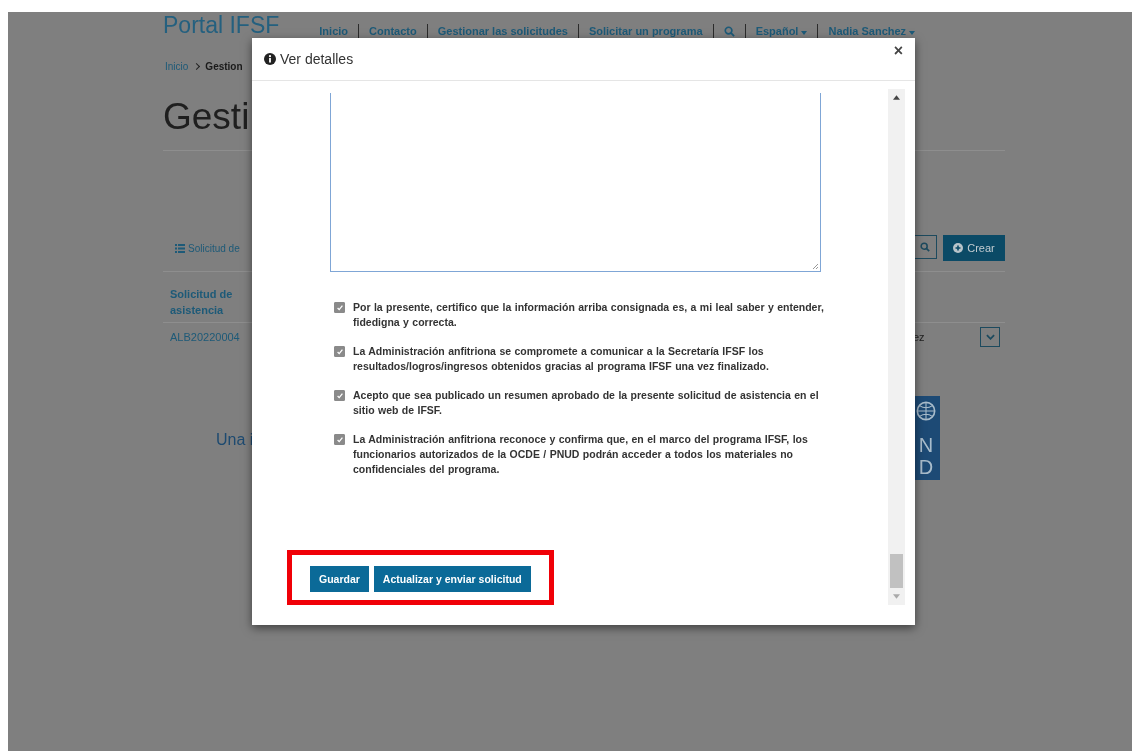 The image size is (1132, 751). Describe the element at coordinates (815, 266) in the screenshot. I see `resize-grip-icon` at that location.